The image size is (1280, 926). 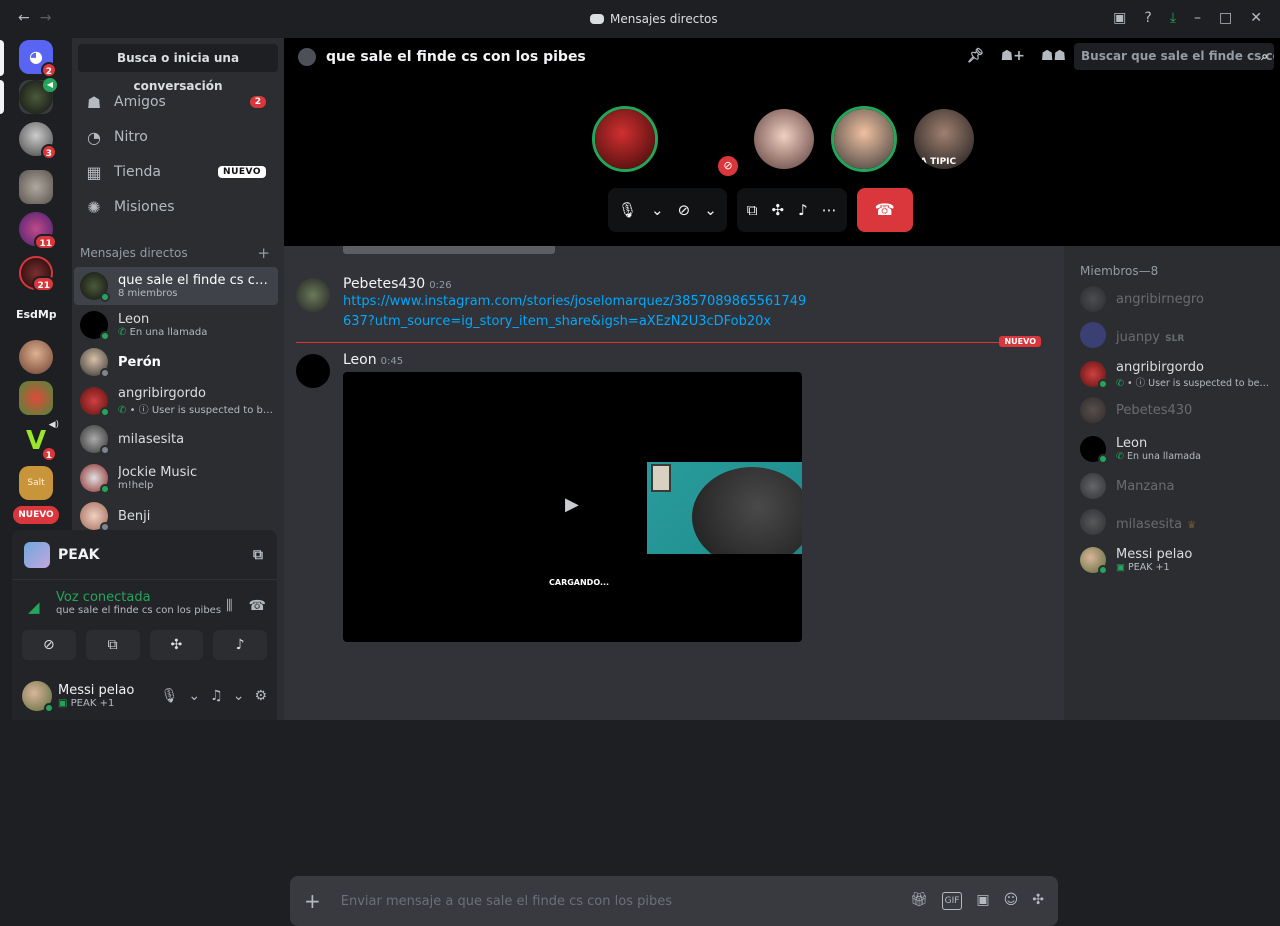 What do you see at coordinates (257, 606) in the screenshot?
I see `disconnect-icon: ☎` at bounding box center [257, 606].